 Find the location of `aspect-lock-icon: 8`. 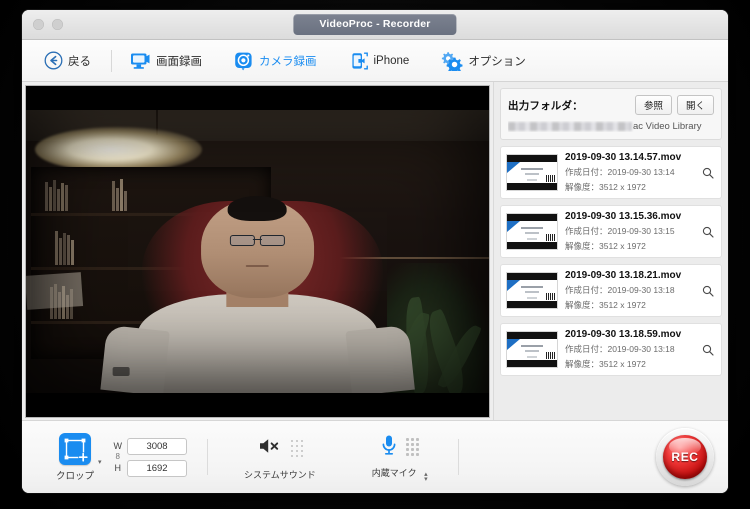

aspect-lock-icon: 8 is located at coordinates (118, 457).